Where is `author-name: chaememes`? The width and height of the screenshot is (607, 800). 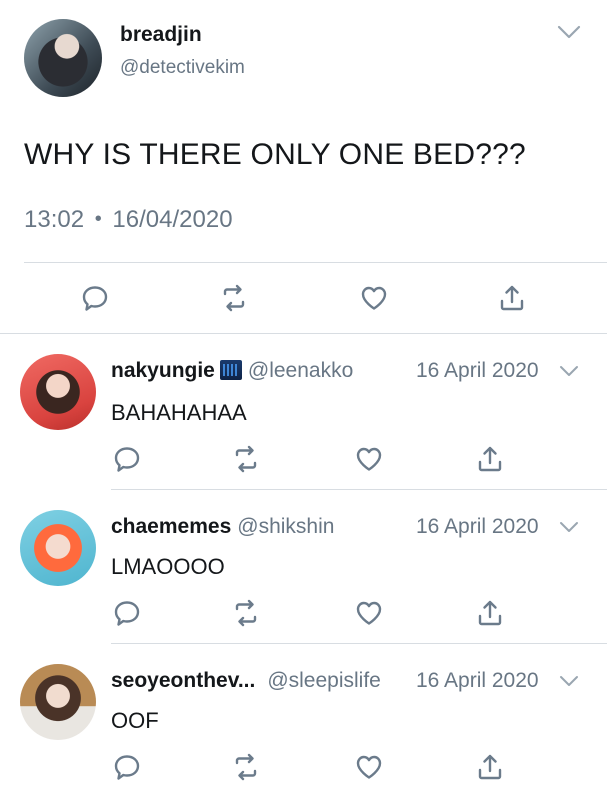
author-name: chaememes is located at coordinates (171, 526).